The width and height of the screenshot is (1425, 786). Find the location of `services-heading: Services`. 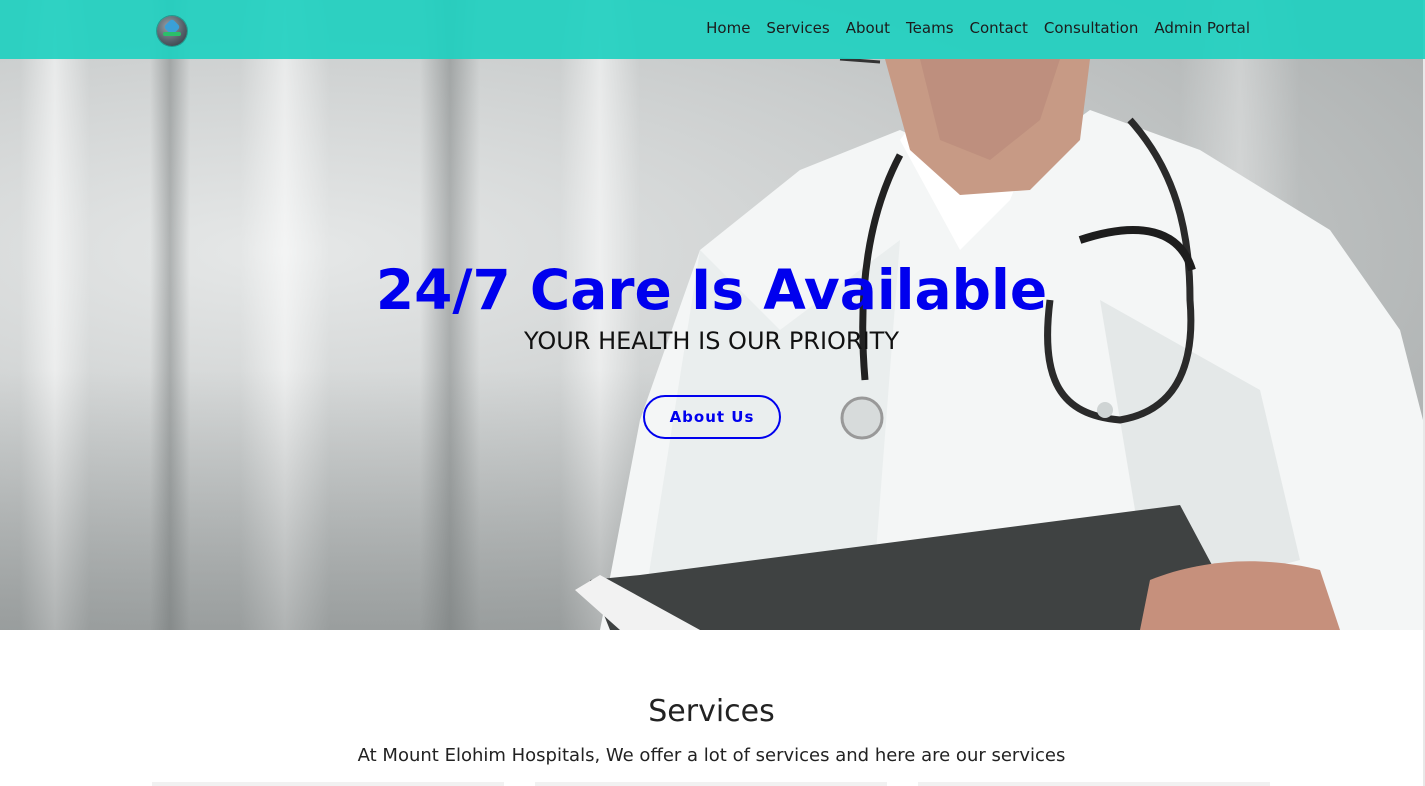

services-heading: Services is located at coordinates (711, 711).